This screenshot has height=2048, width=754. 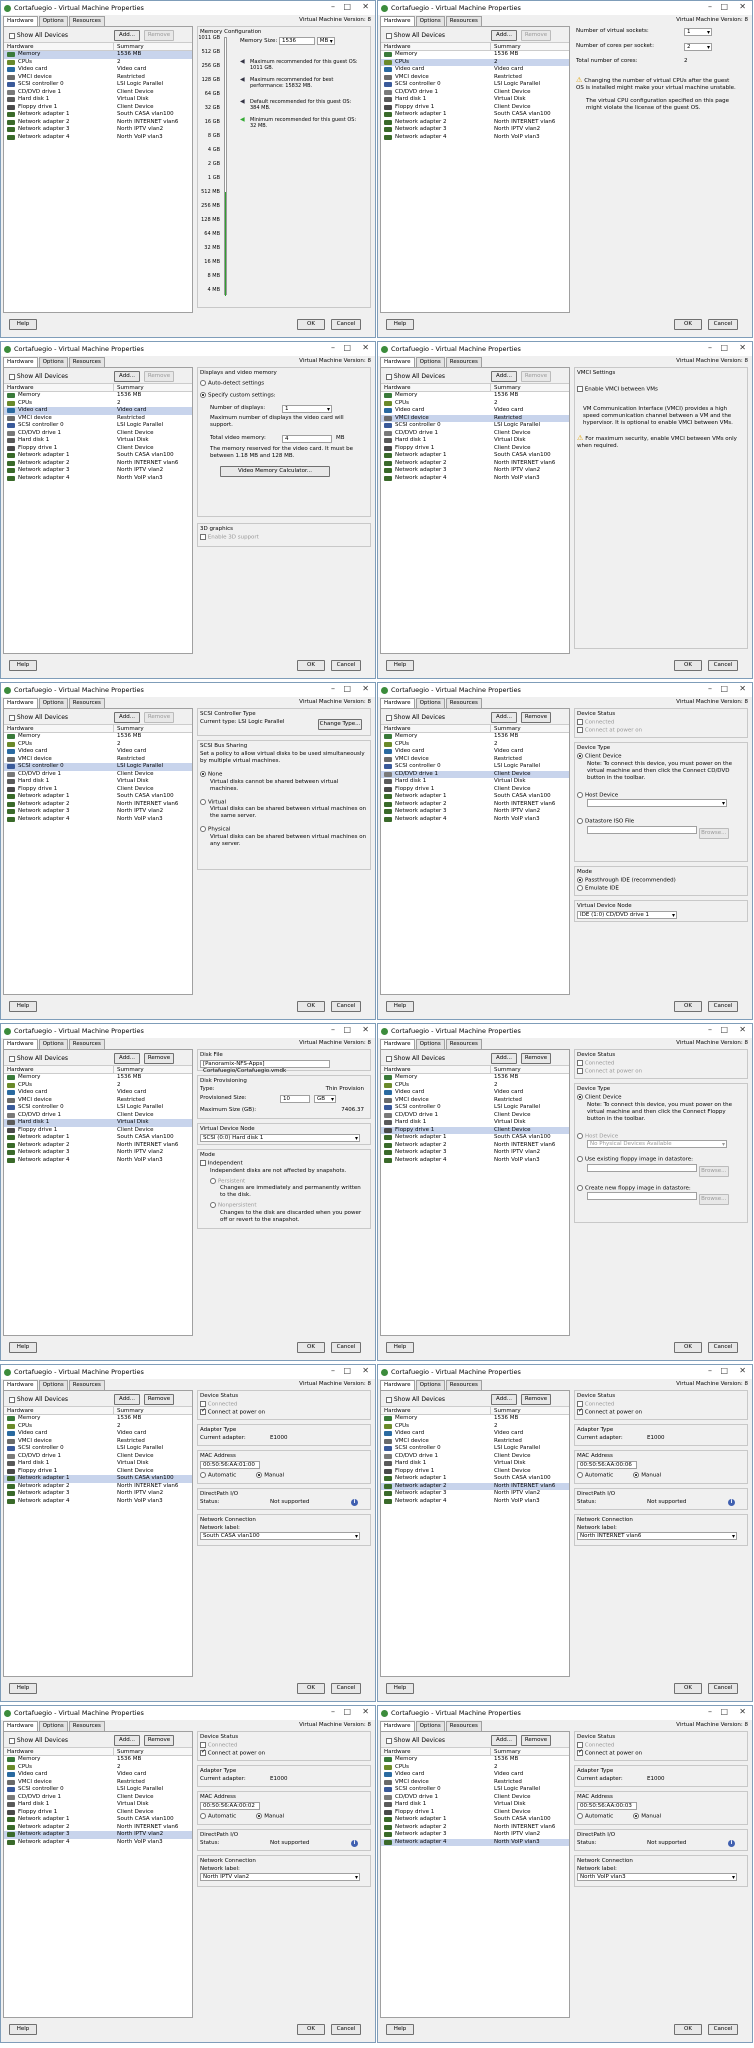 I want to click on connect-power-checkbox, so click(x=580, y=1411).